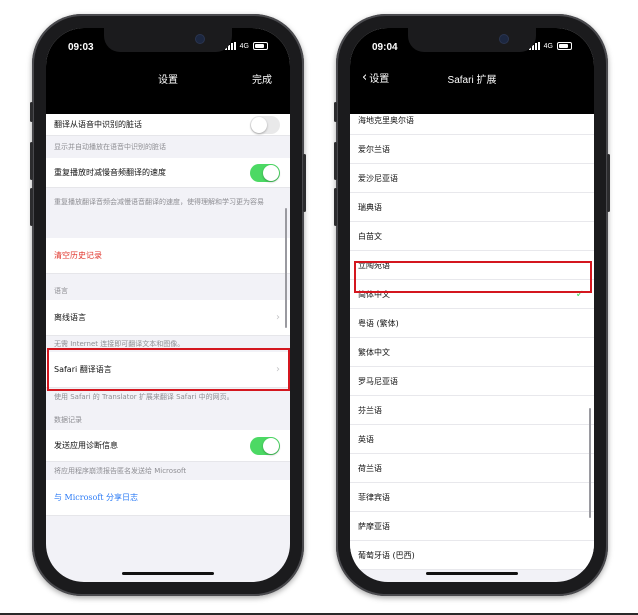 The width and height of the screenshot is (638, 615). Describe the element at coordinates (472, 468) in the screenshot. I see `list-item: 荷兰语` at that location.